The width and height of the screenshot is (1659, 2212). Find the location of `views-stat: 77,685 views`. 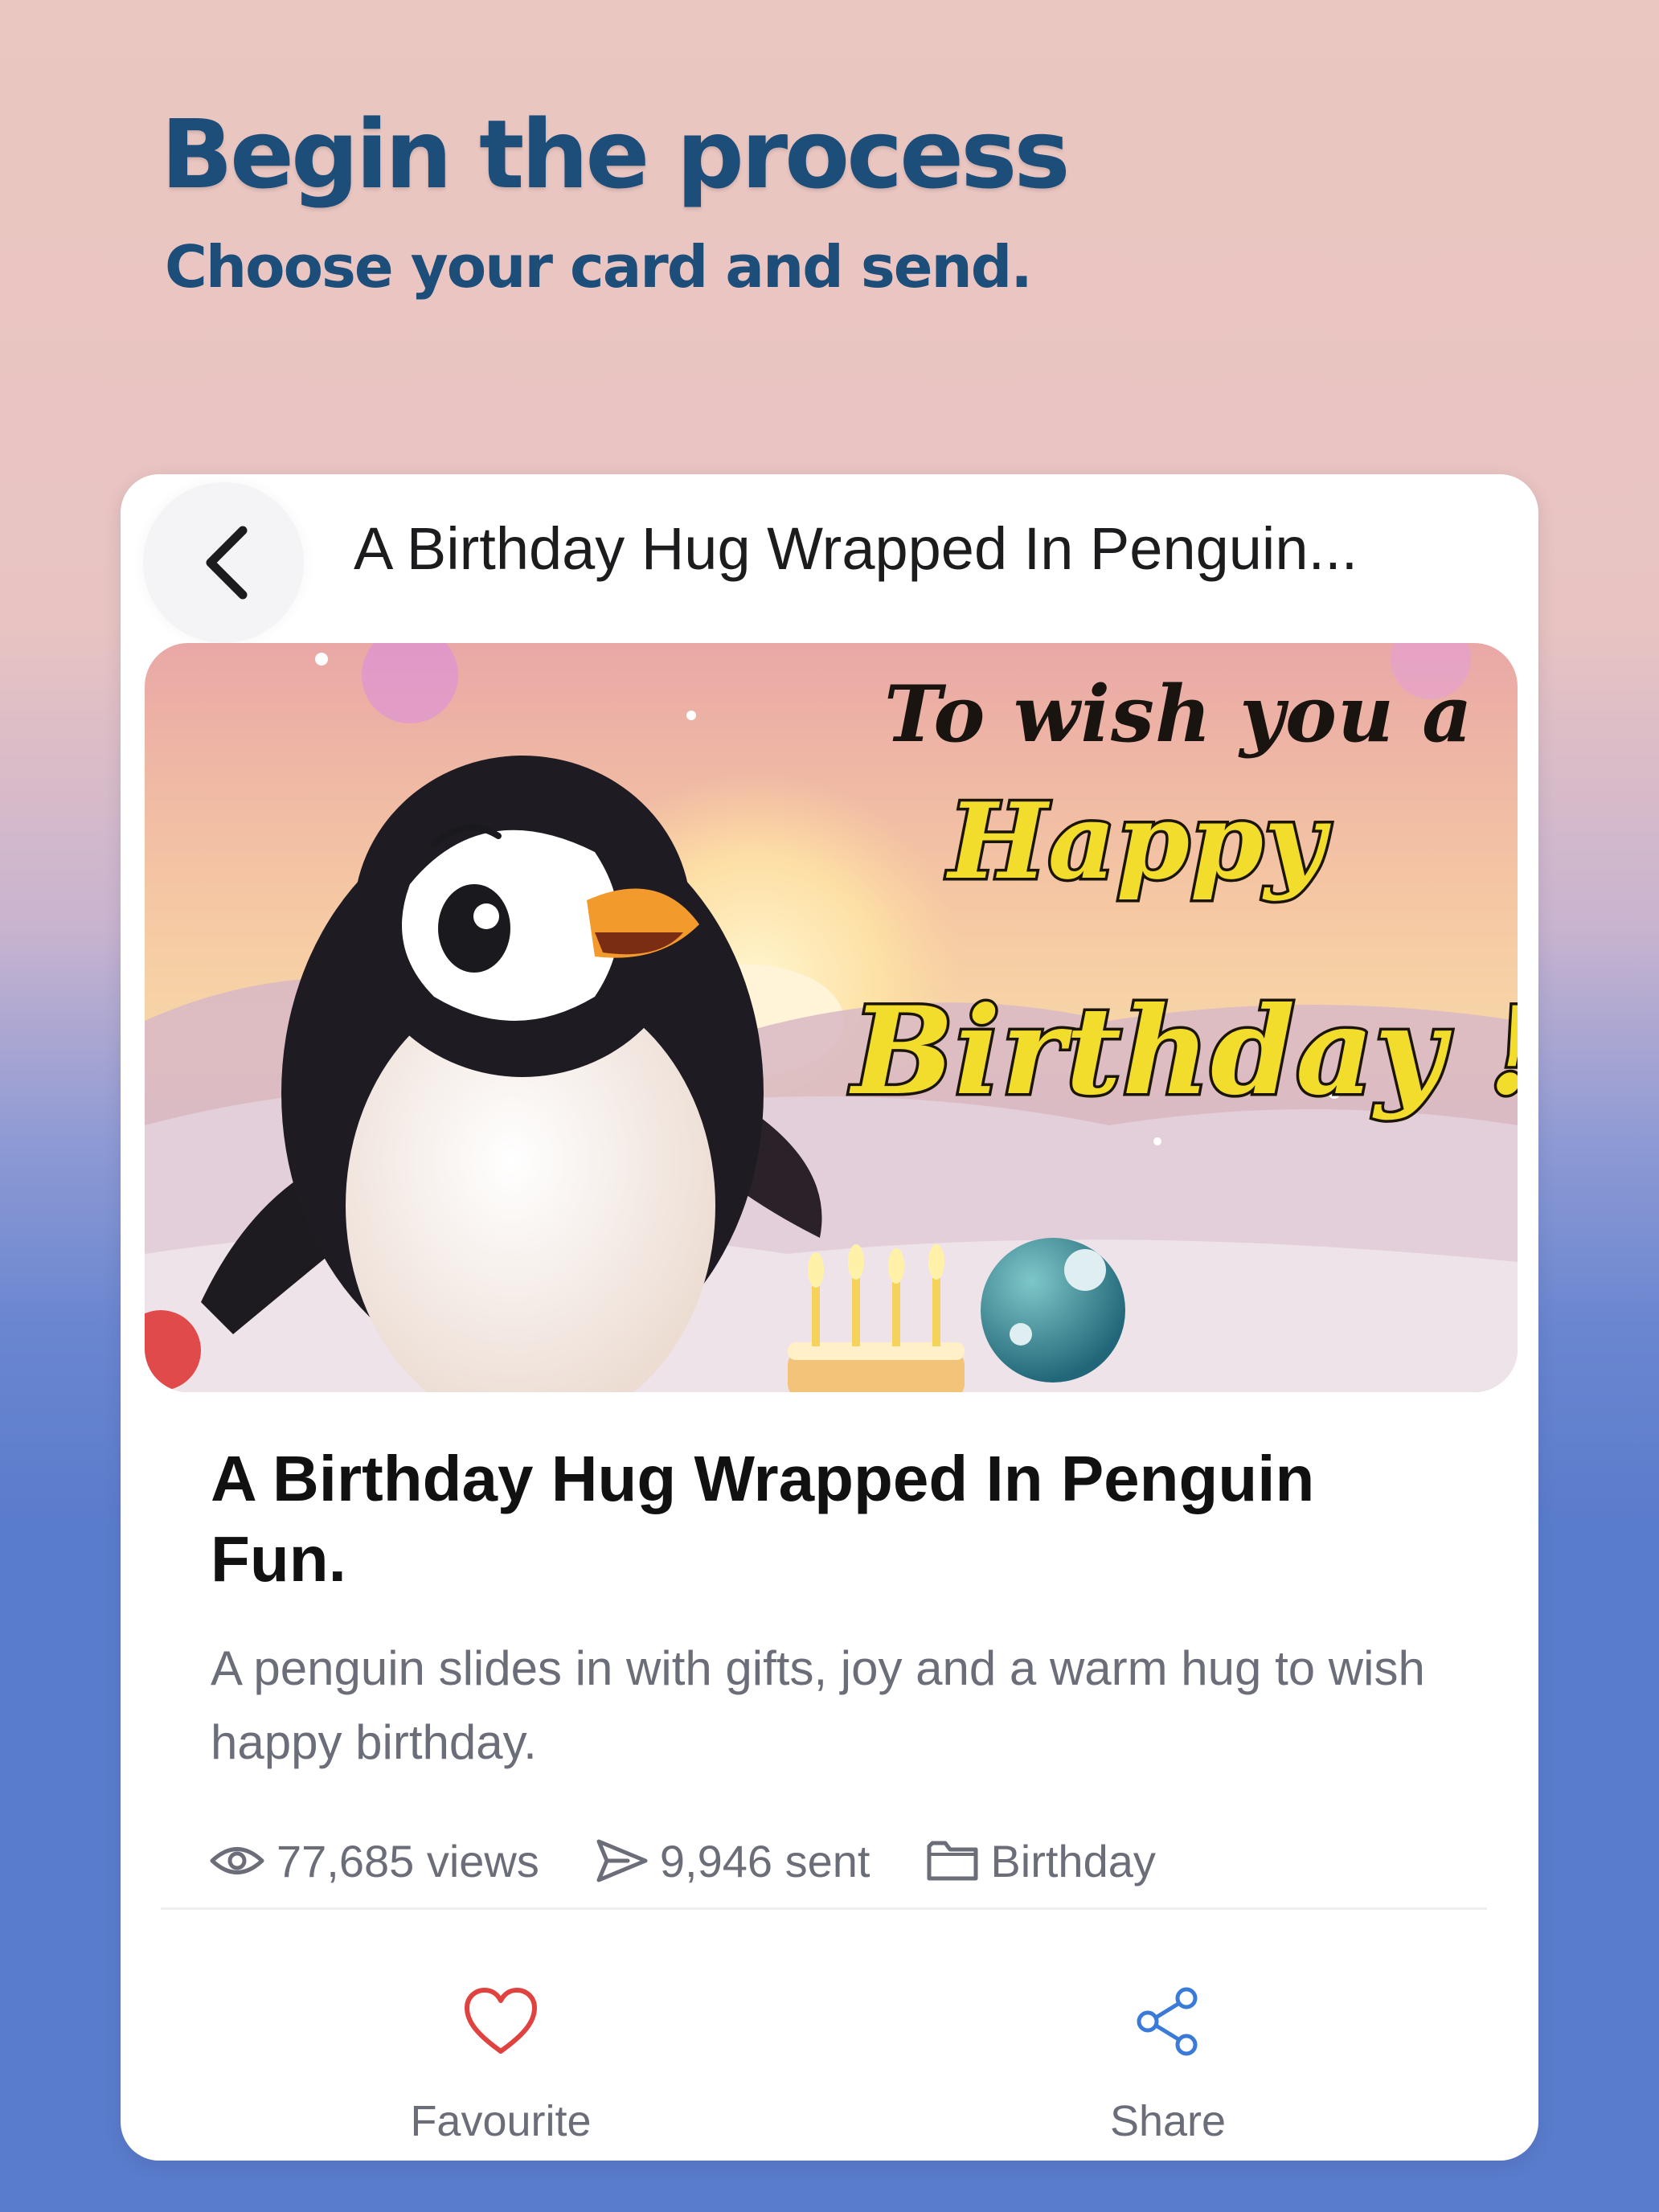

views-stat: 77,685 views is located at coordinates (374, 1861).